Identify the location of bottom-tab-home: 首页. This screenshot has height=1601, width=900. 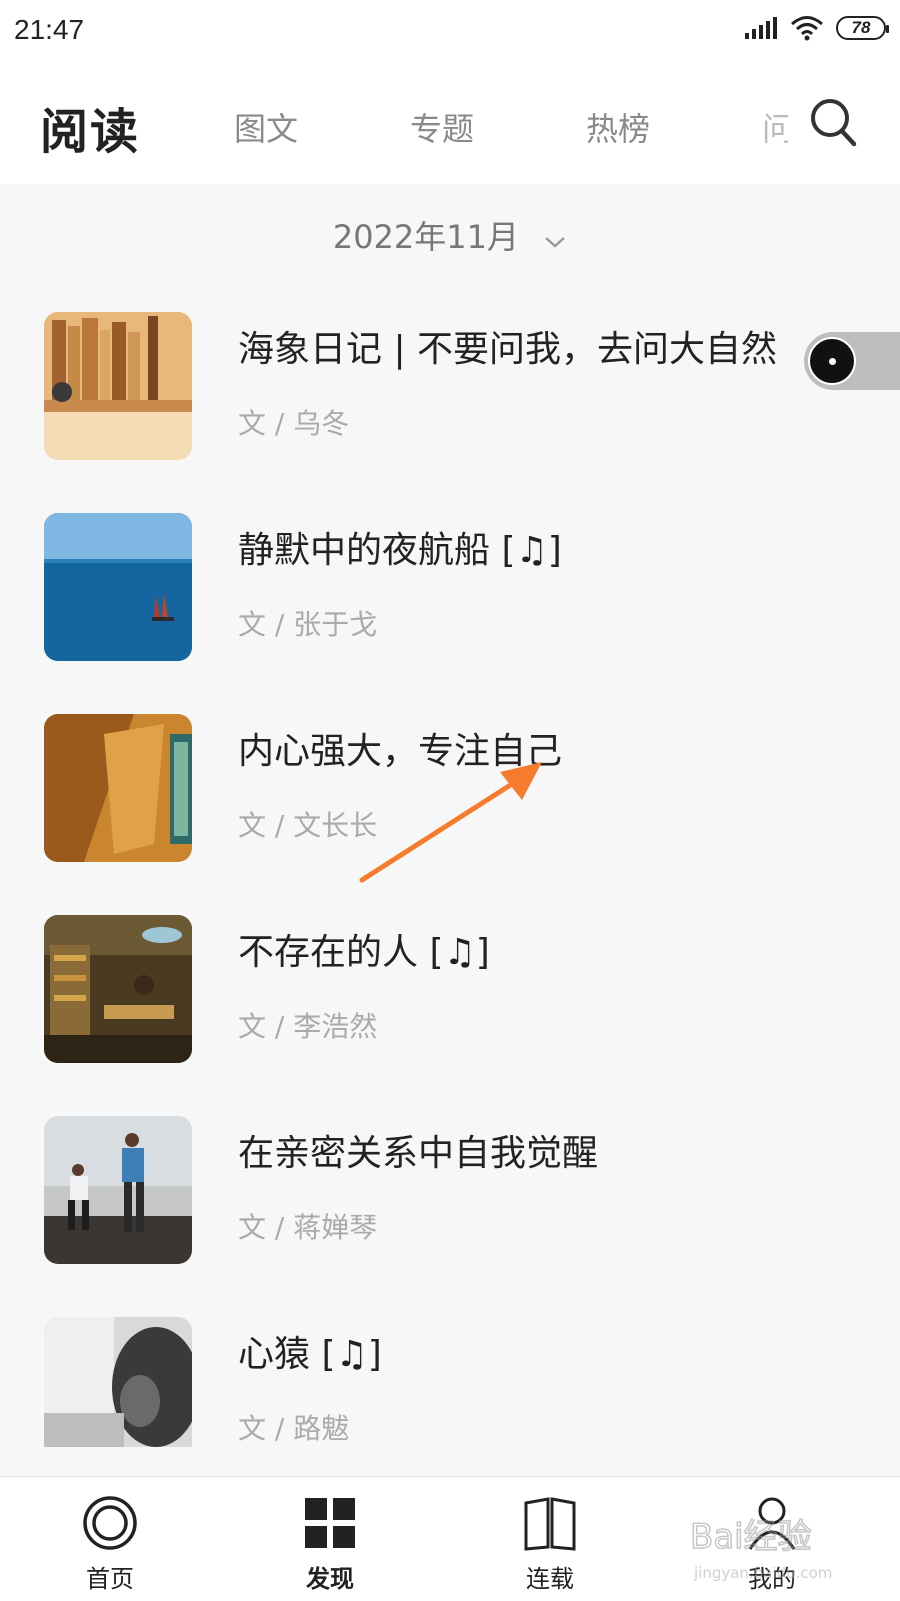
(110, 1539).